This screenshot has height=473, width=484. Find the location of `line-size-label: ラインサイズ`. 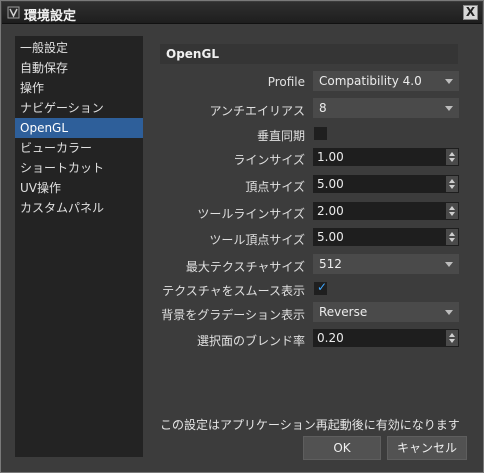

line-size-label: ラインサイズ is located at coordinates (269, 160).